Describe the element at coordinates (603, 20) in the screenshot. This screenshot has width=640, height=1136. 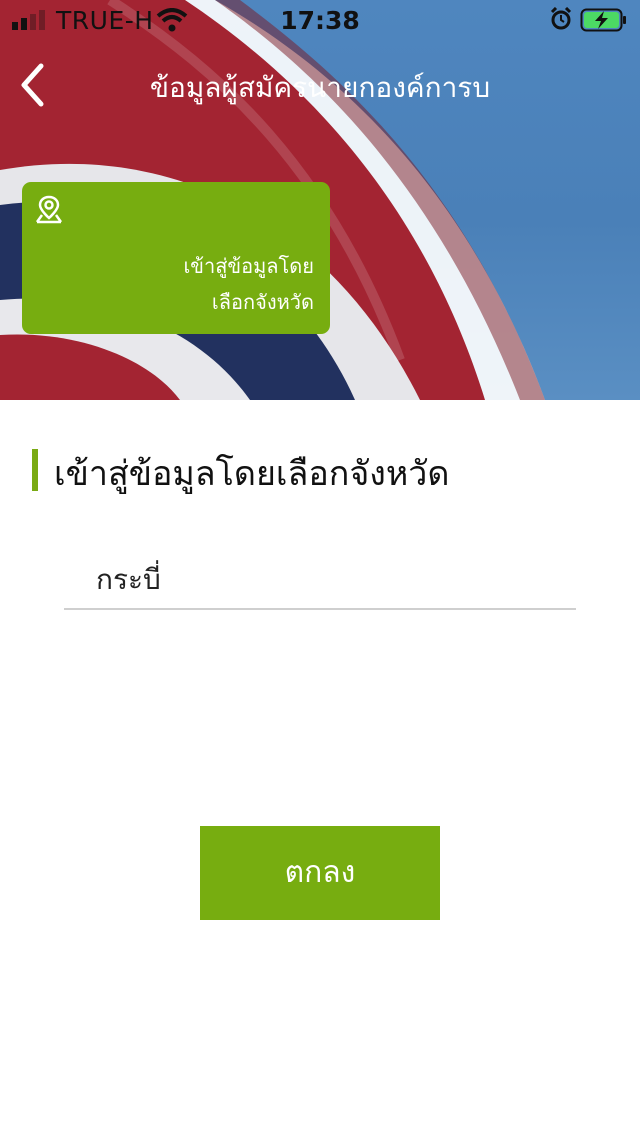
I see `battery-charging-icon` at that location.